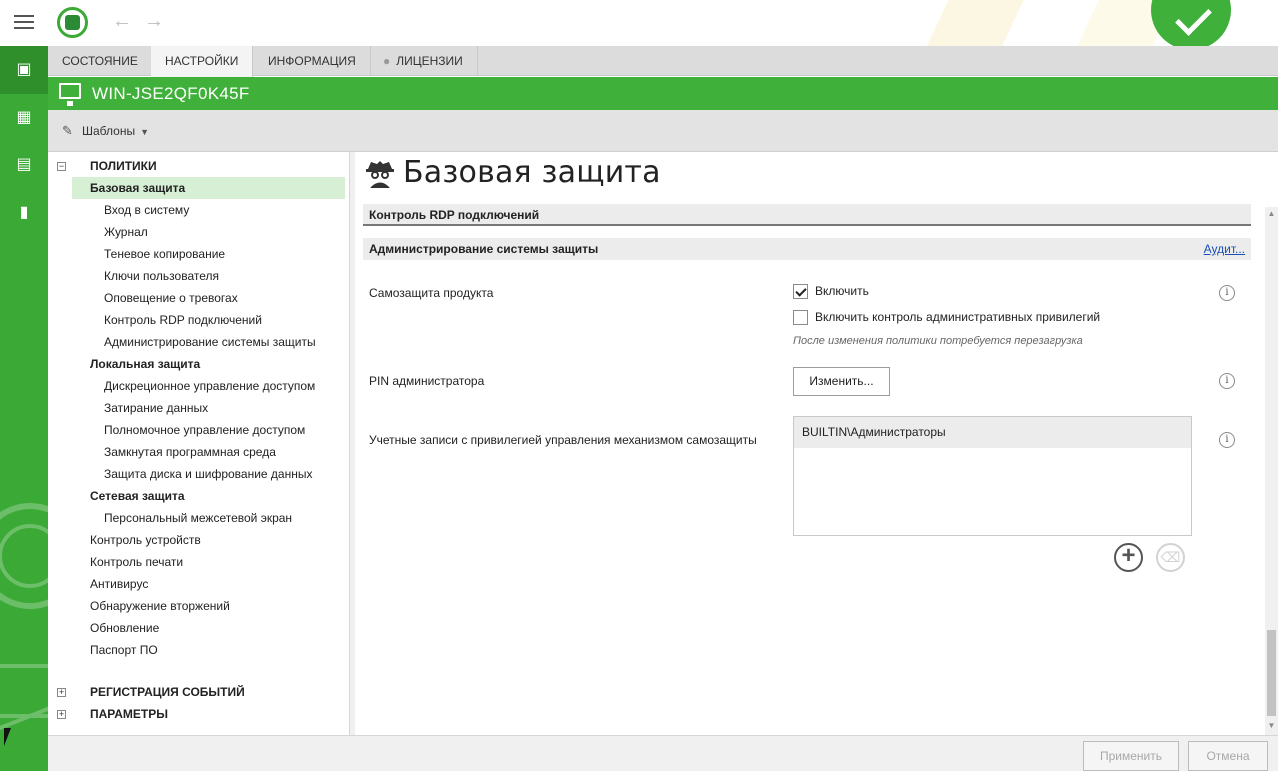 The image size is (1278, 771). What do you see at coordinates (807, 215) in the screenshot?
I see `section-rdp-control: Контроль RDP подключений` at bounding box center [807, 215].